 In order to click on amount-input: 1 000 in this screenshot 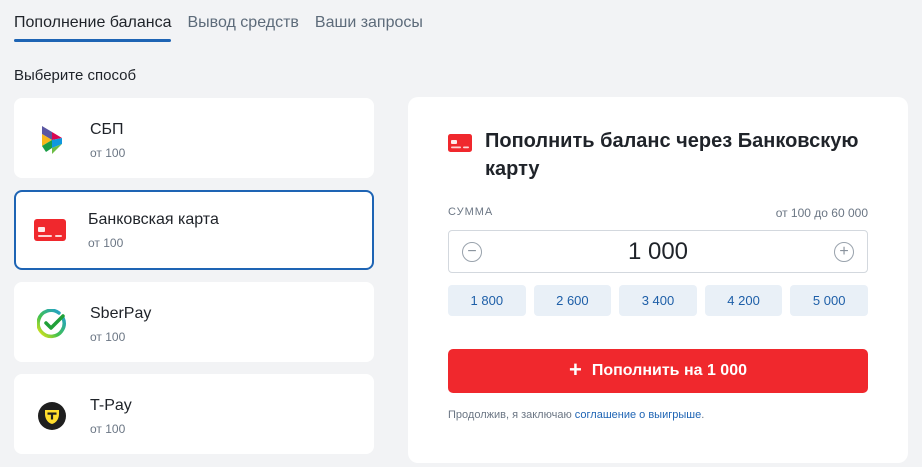, I will do `click(658, 252)`.